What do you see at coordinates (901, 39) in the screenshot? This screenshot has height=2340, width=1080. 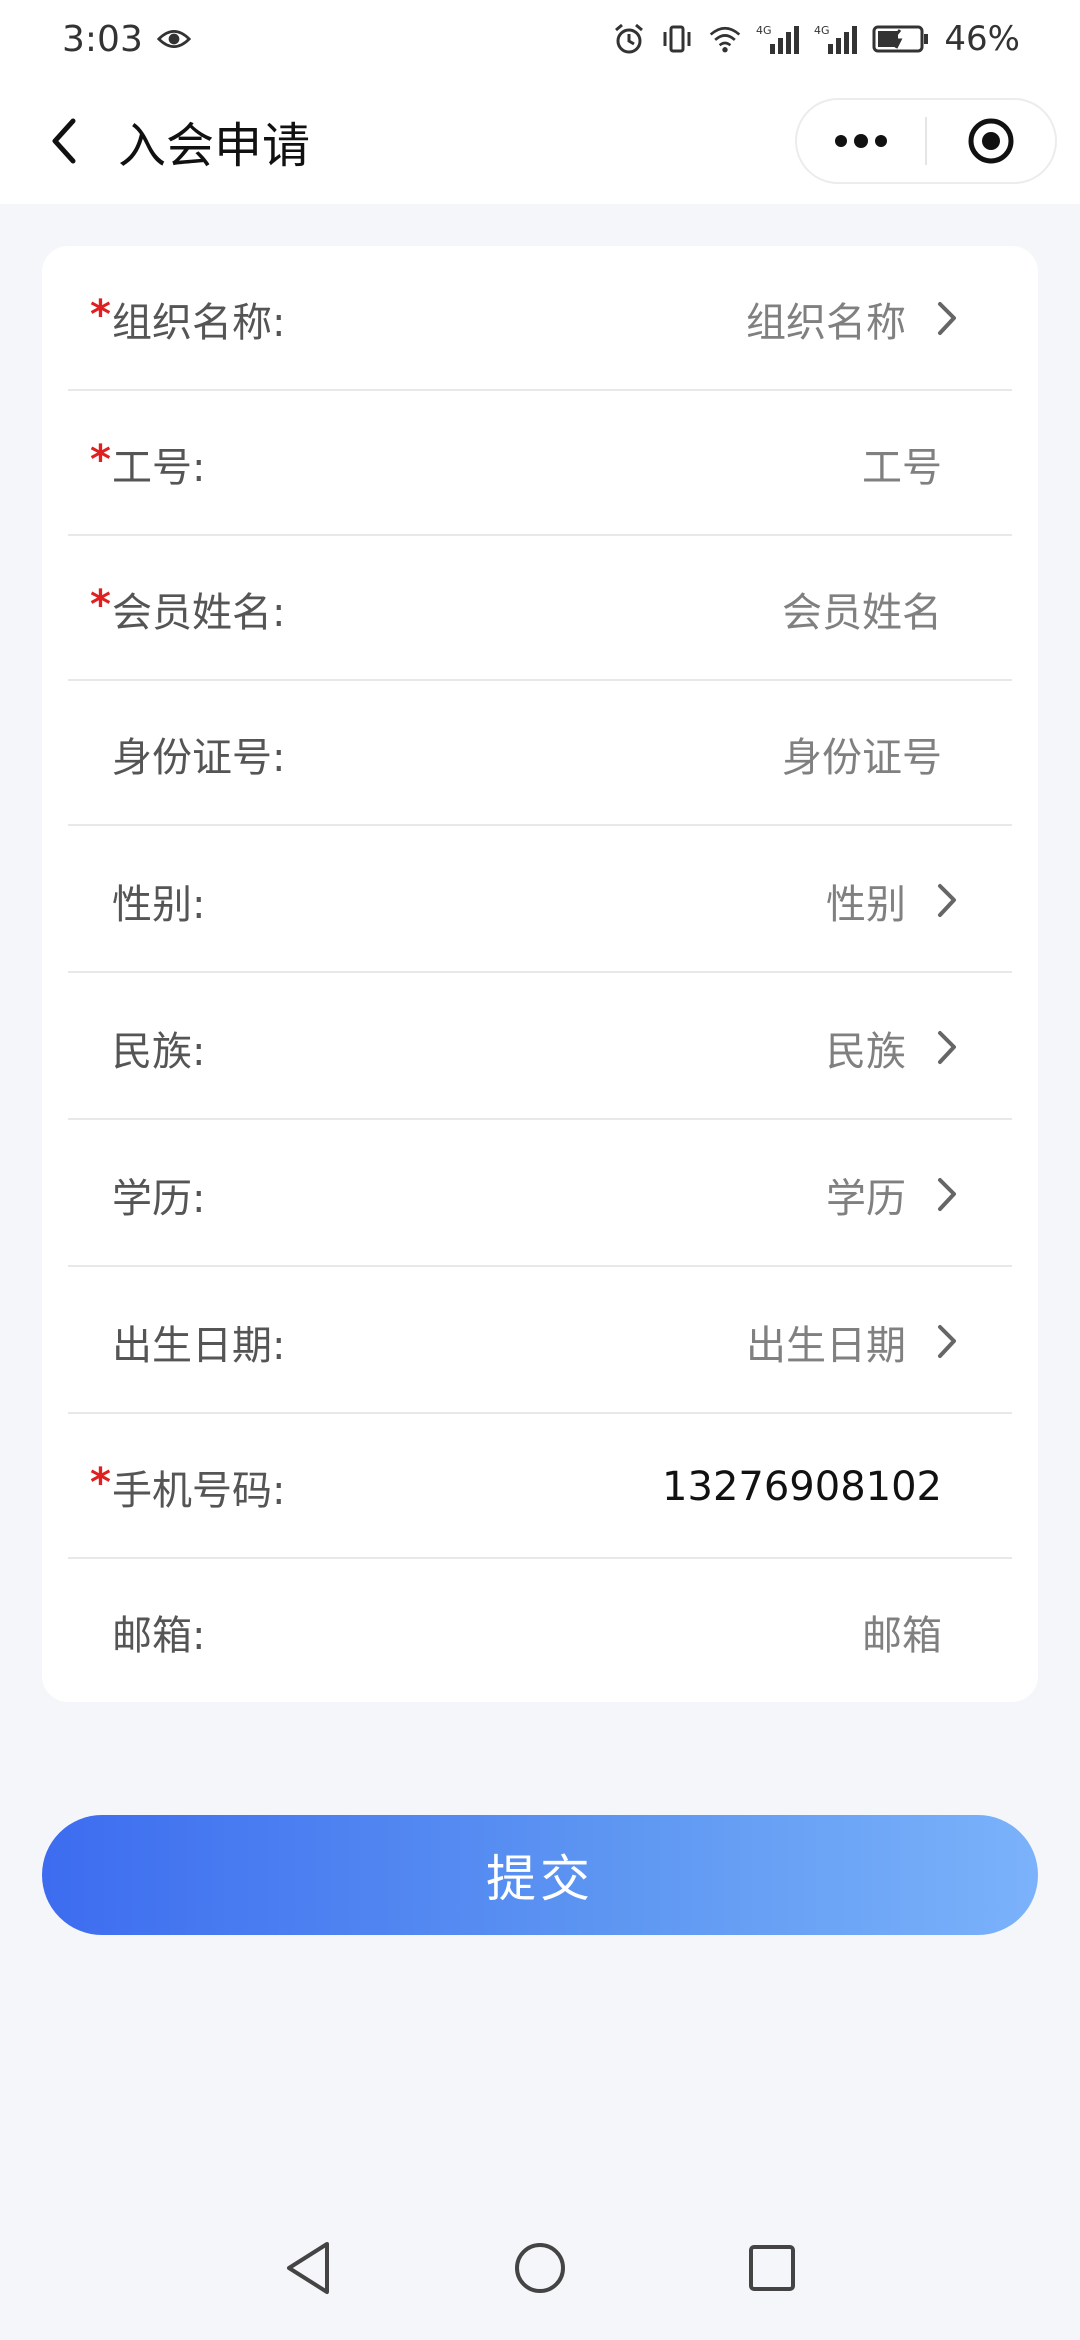 I see `battery-icon` at bounding box center [901, 39].